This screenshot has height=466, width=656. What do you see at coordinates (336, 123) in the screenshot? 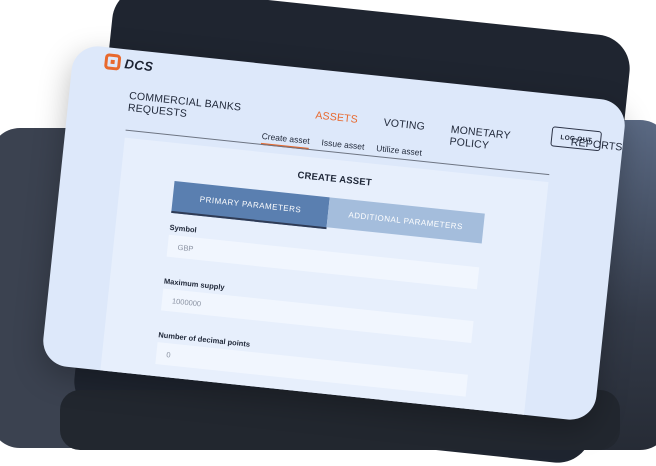
I see `nav-item-assets: ASSETS` at bounding box center [336, 123].